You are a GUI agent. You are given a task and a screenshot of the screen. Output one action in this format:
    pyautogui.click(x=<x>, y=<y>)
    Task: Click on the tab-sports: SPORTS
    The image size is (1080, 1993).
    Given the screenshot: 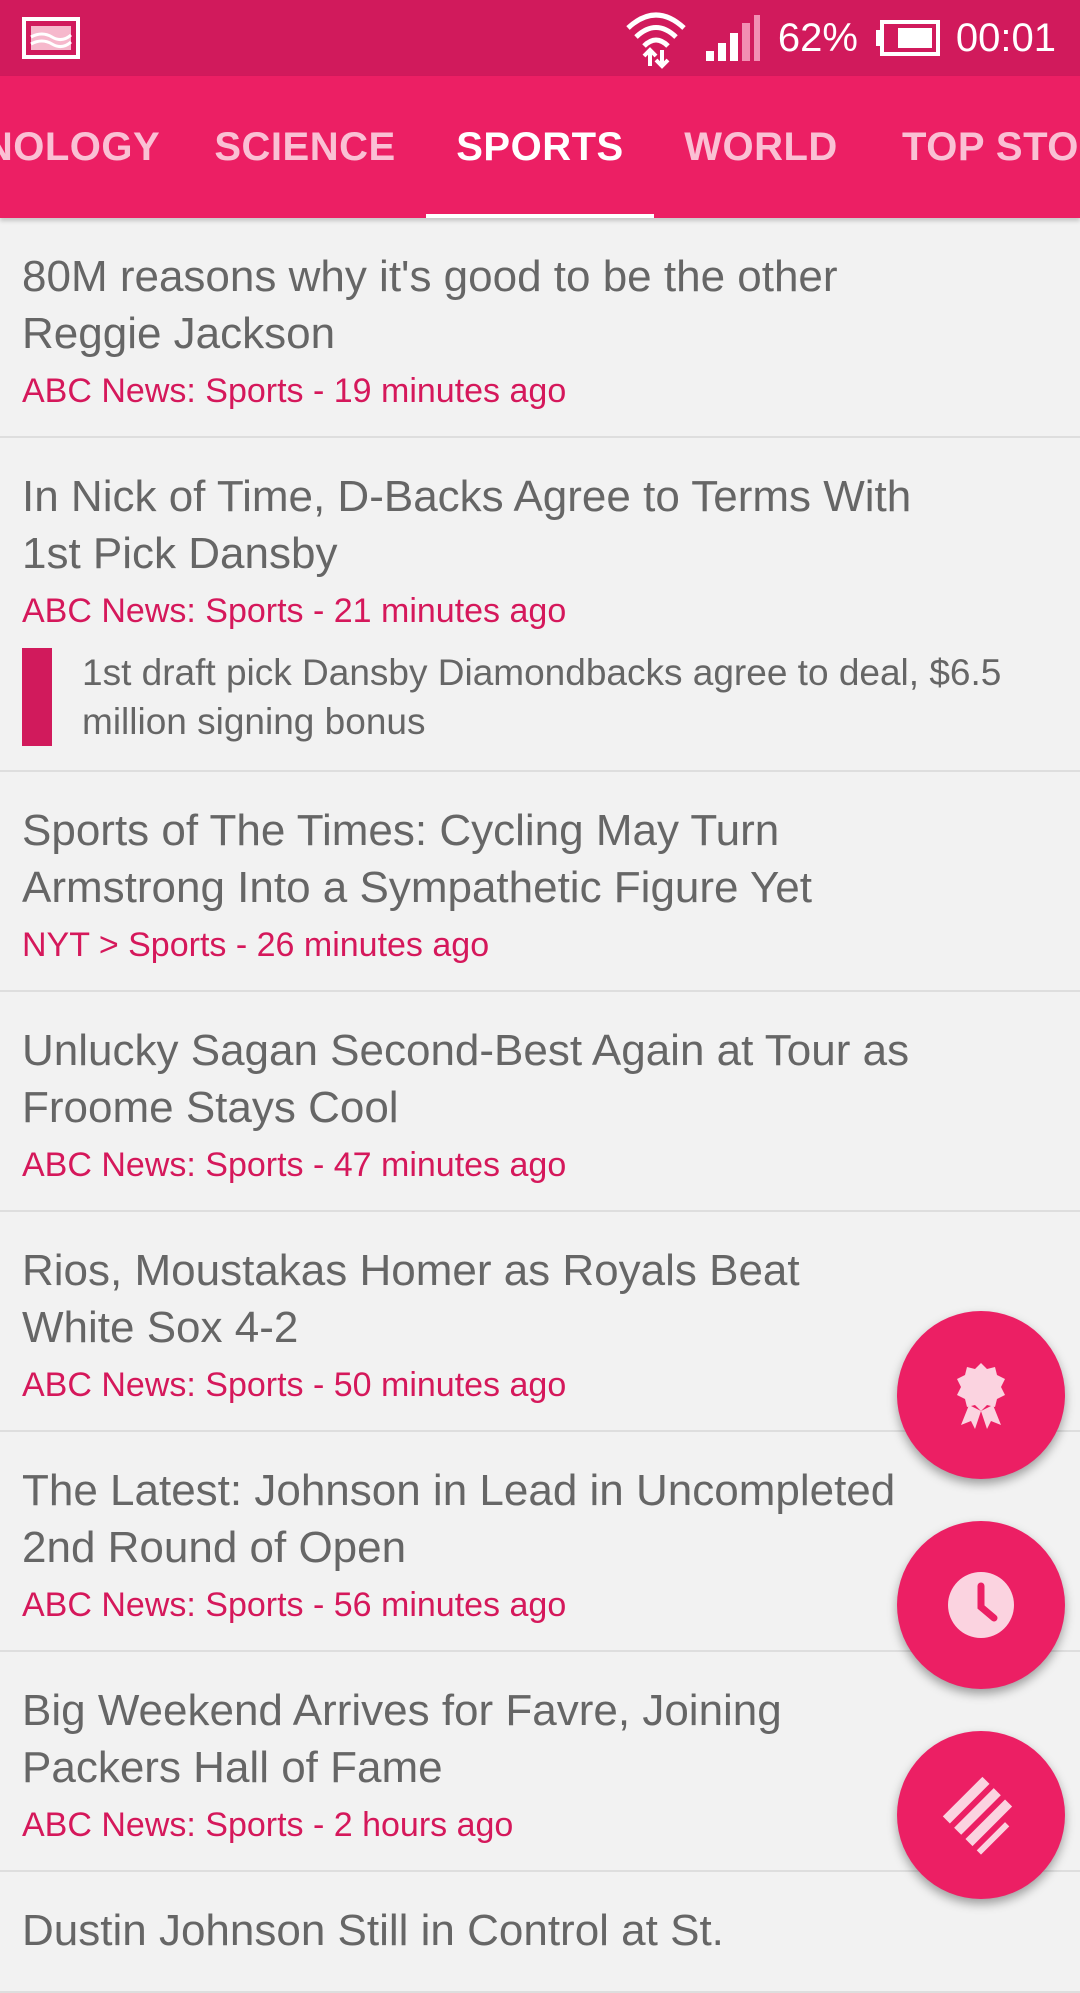 What is the action you would take?
    pyautogui.click(x=540, y=147)
    